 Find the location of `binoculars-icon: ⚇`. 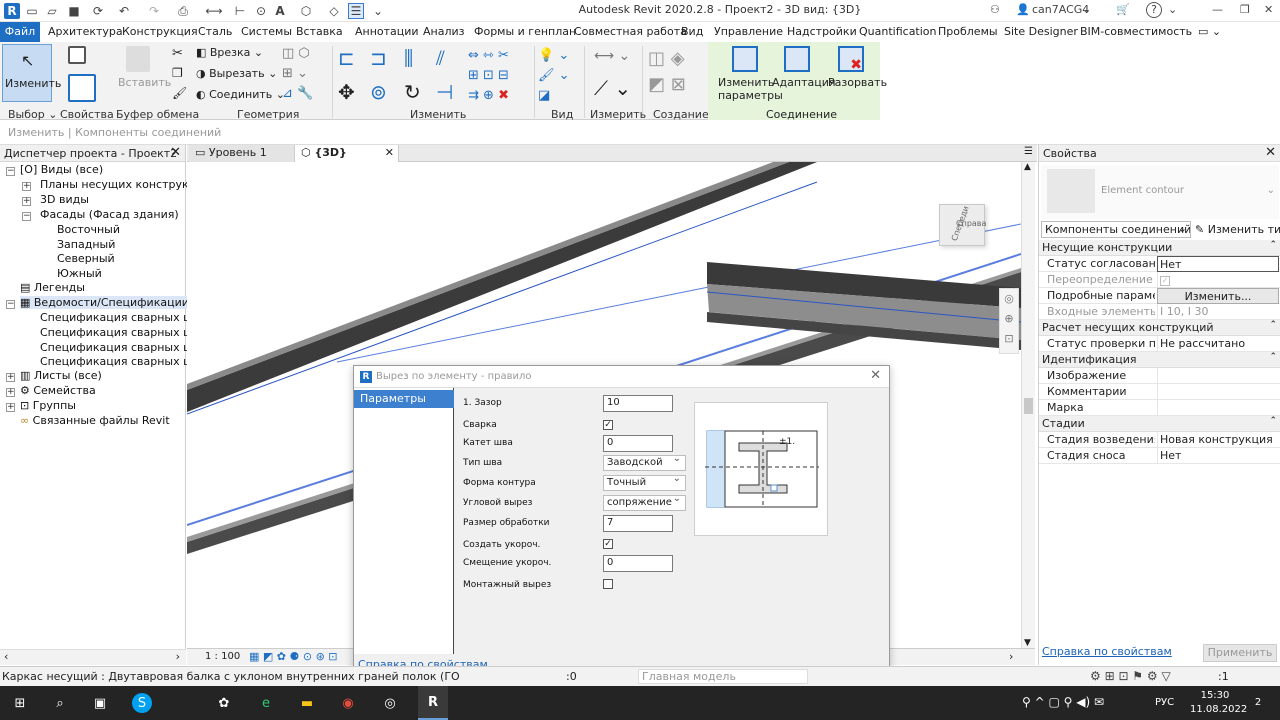

binoculars-icon: ⚇ is located at coordinates (995, 9).